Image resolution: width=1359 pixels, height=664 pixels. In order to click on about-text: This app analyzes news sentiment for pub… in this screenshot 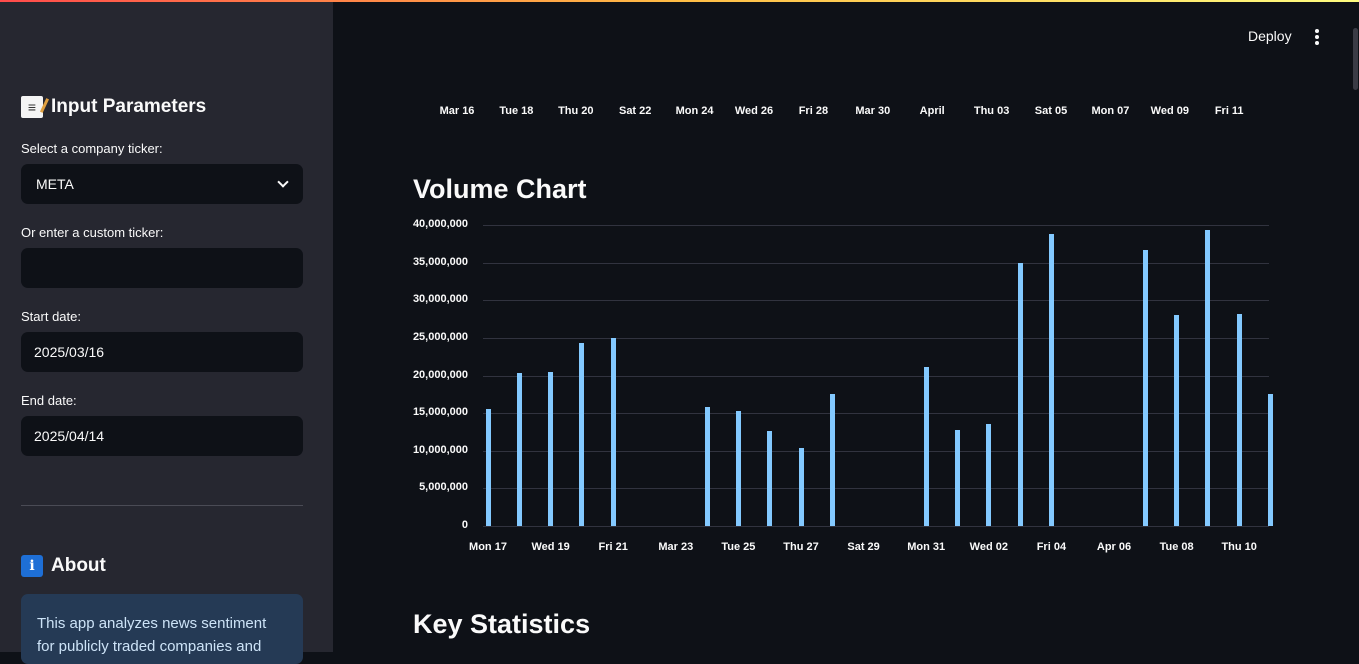, I will do `click(152, 635)`.